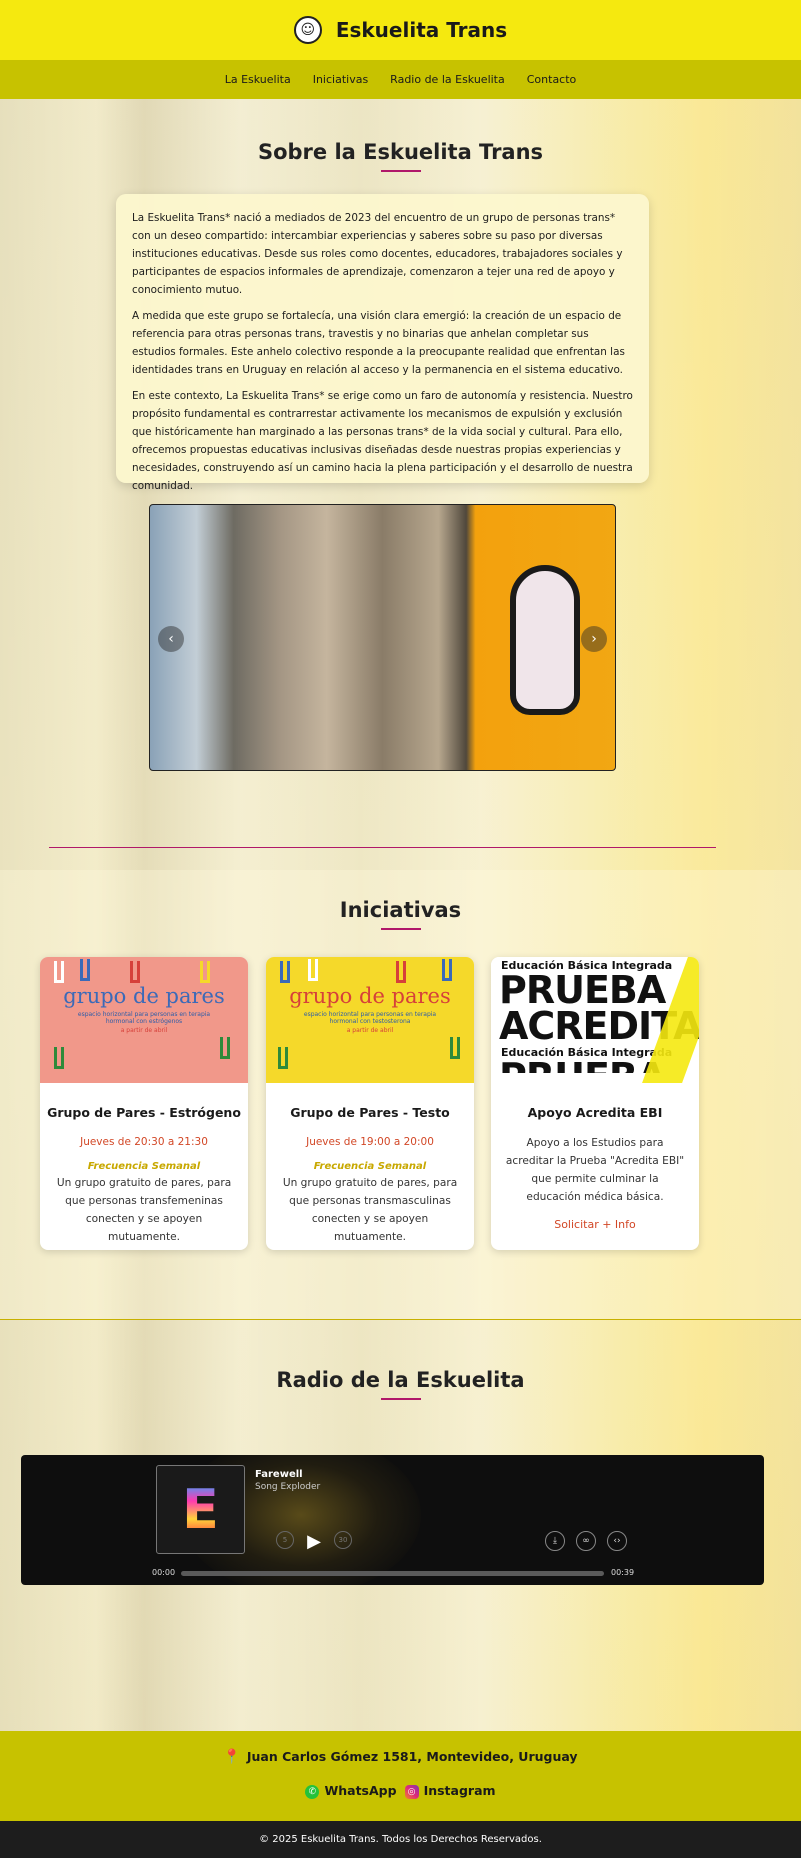 The image size is (801, 1858). I want to click on rewind-5-icon: 5, so click(285, 1540).